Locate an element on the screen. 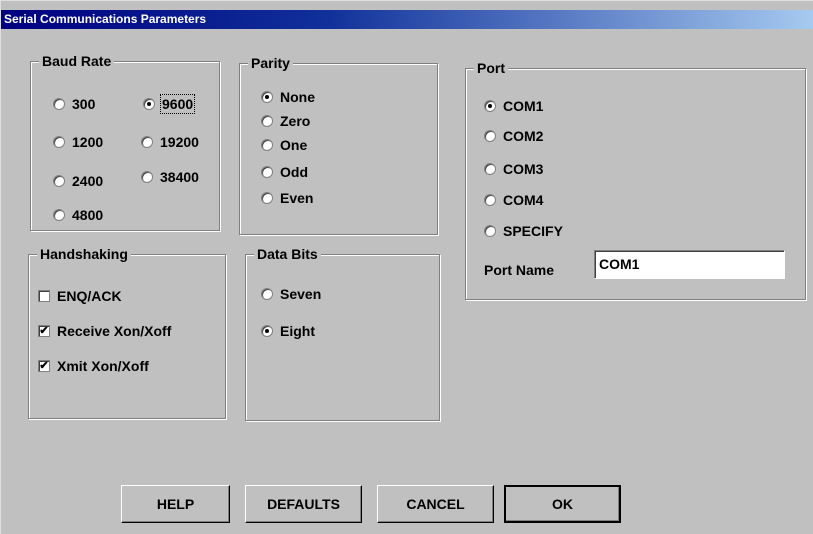 Image resolution: width=813 pixels, height=534 pixels. enq-ack-checkbox: ENQ/ACK is located at coordinates (80, 296).